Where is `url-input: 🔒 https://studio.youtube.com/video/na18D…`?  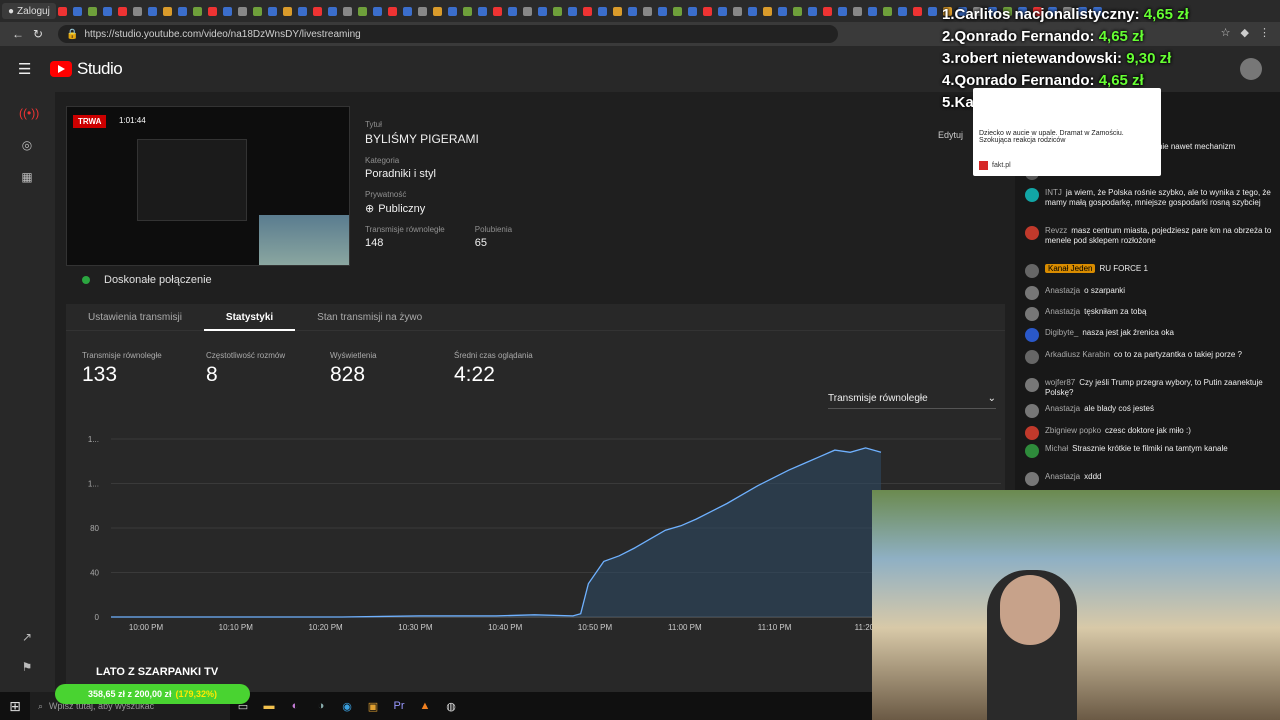
url-input: 🔒 https://studio.youtube.com/video/na18D… is located at coordinates (448, 34).